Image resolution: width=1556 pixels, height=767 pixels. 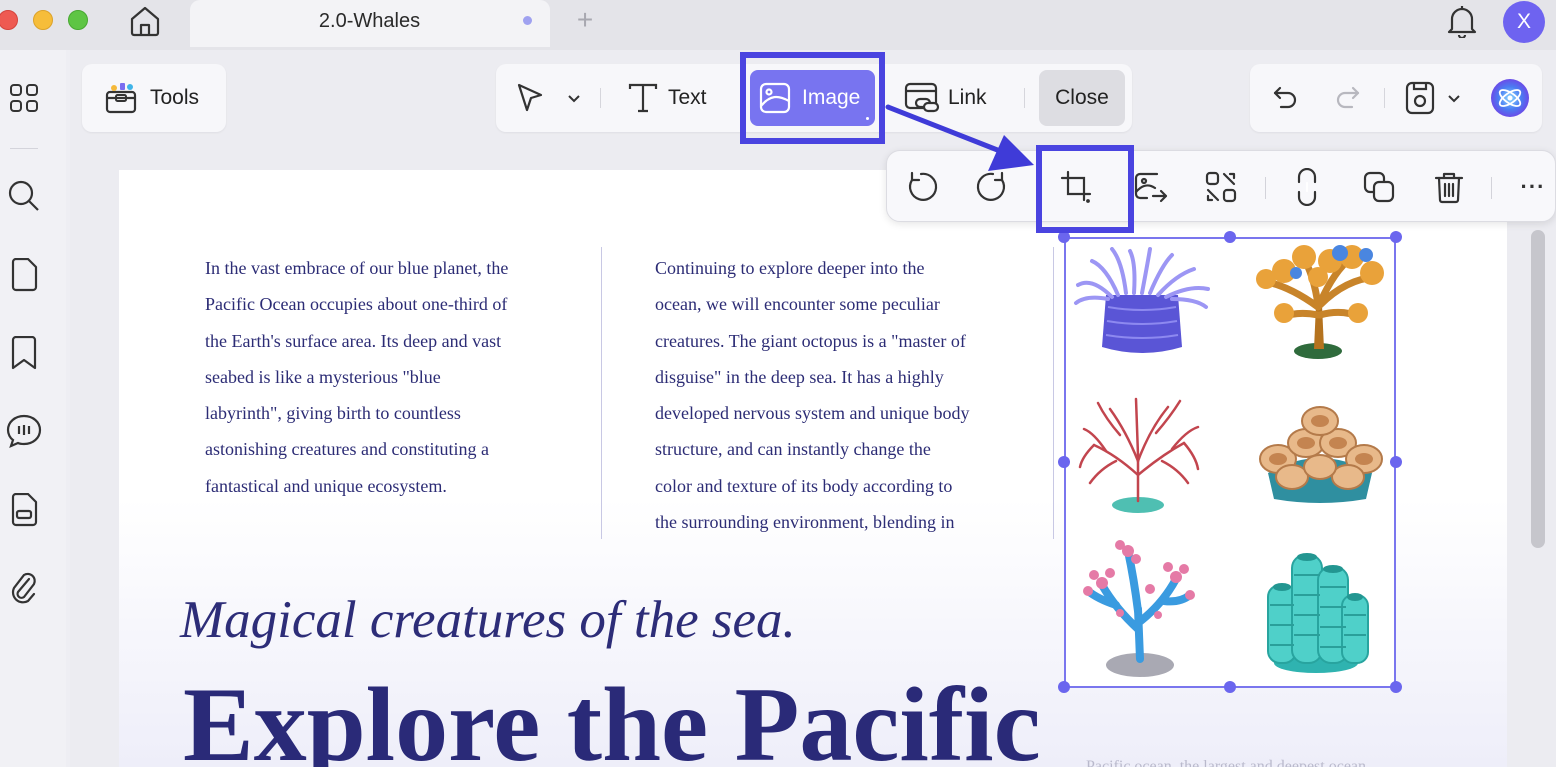 What do you see at coordinates (1139, 608) in the screenshot?
I see `pink-blue-coral-illustration` at bounding box center [1139, 608].